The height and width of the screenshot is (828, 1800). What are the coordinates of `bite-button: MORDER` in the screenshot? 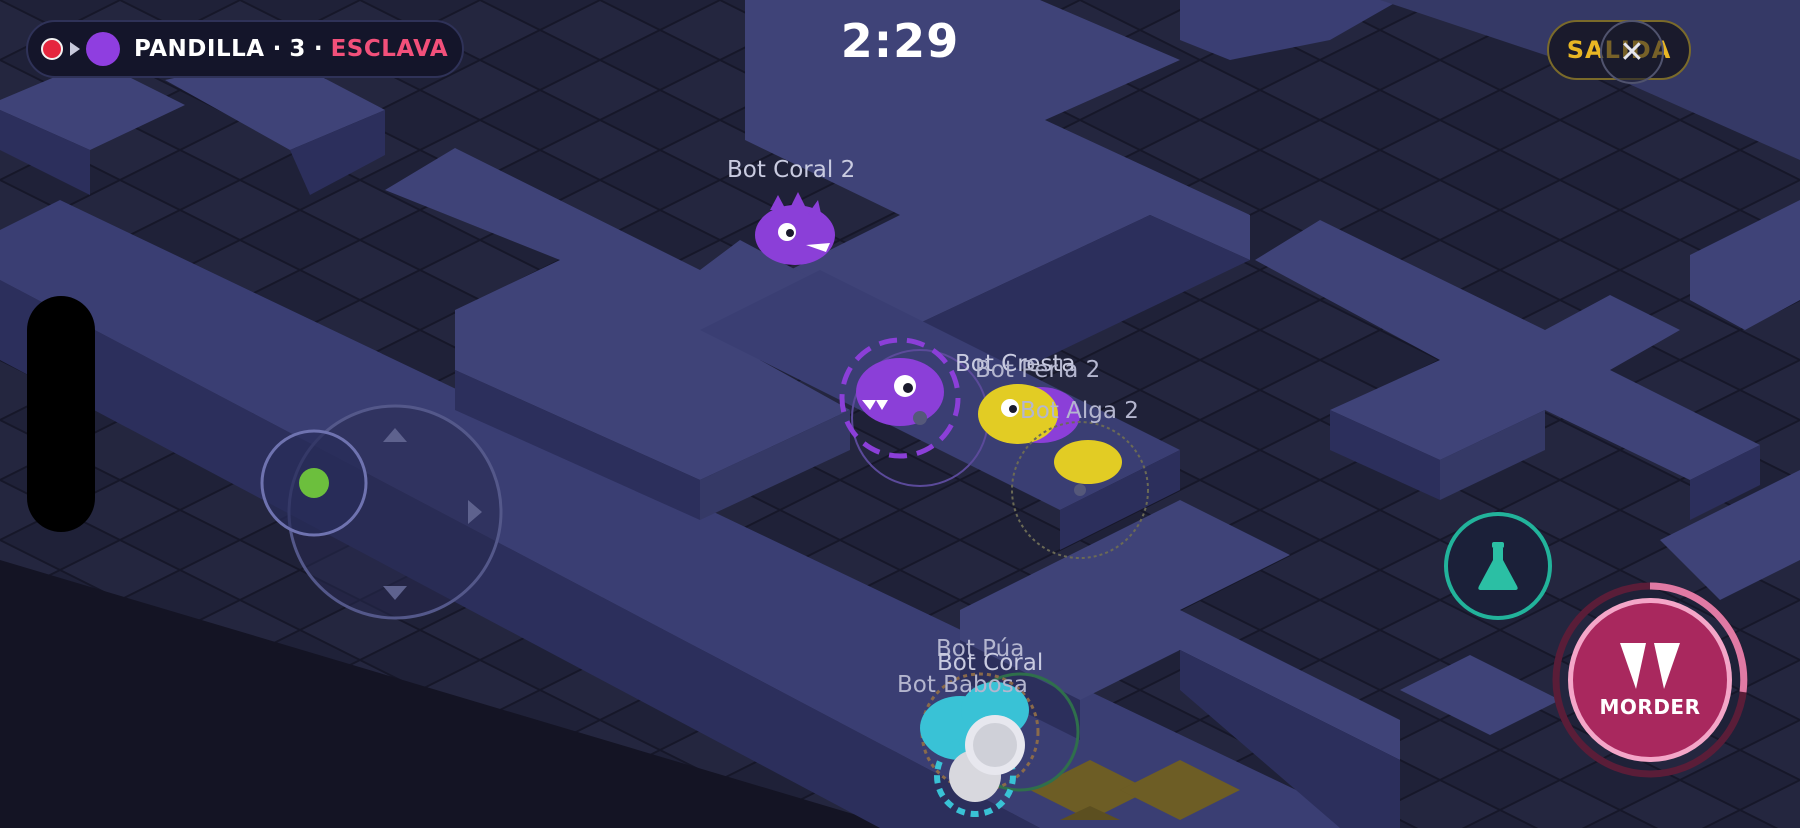 It's located at (1650, 680).